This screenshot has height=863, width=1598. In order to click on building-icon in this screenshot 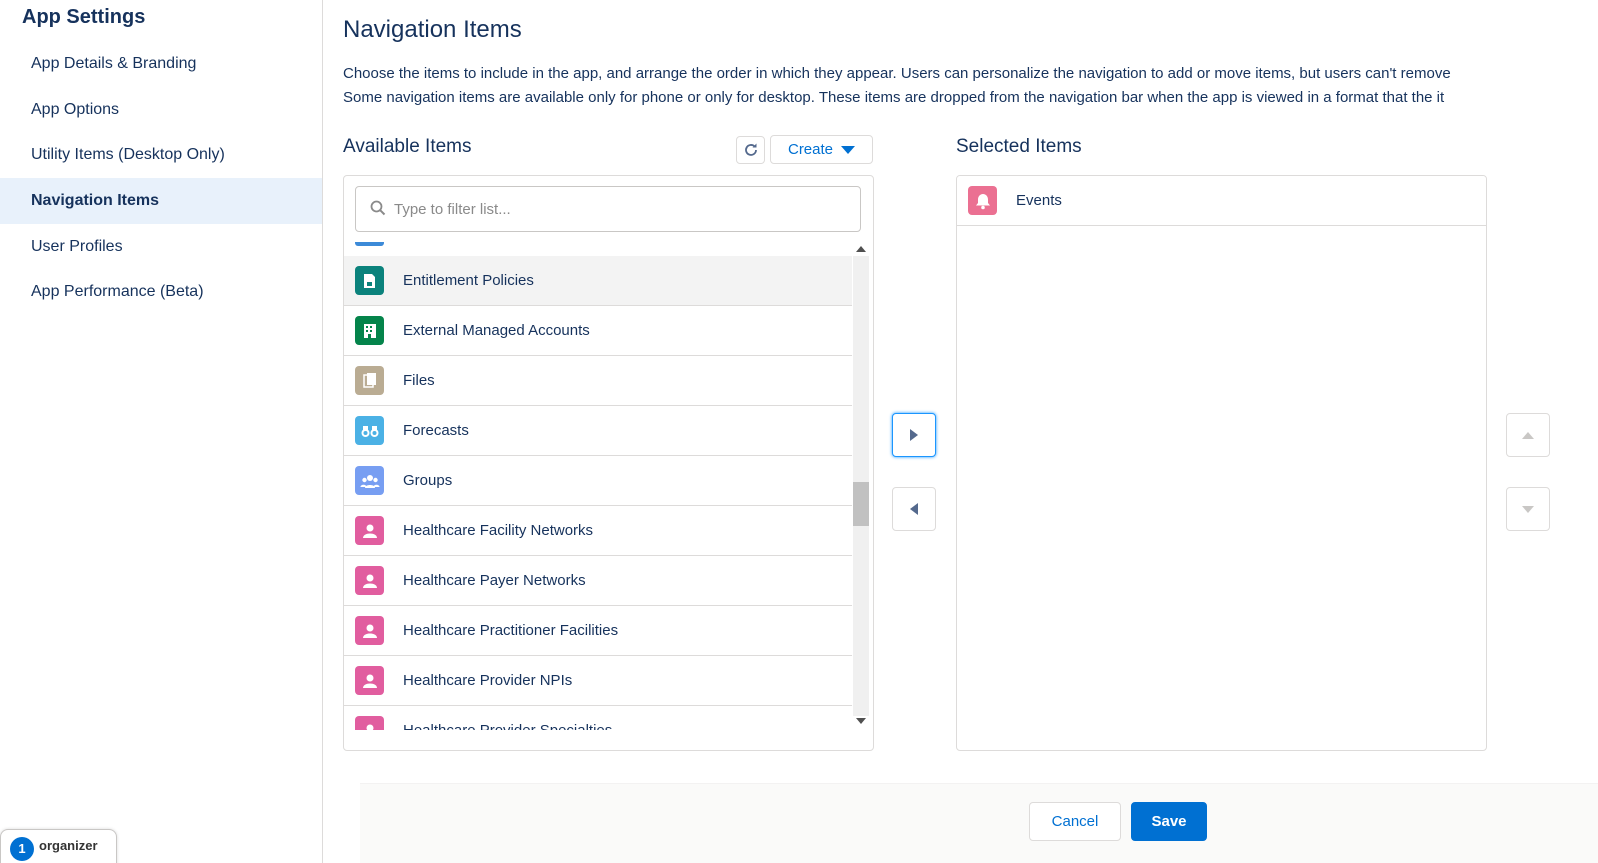, I will do `click(369, 330)`.